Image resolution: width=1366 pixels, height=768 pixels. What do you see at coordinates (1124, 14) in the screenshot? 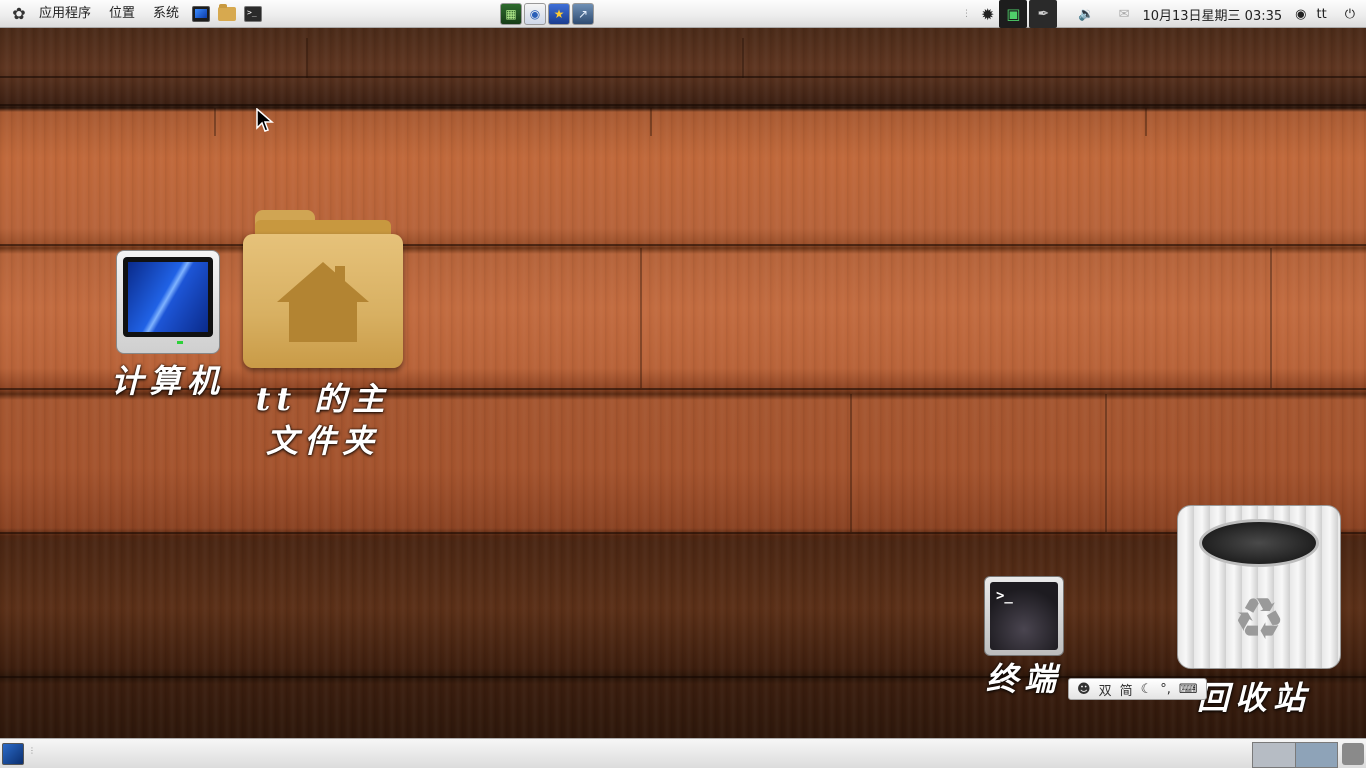
I see `mail-icon: ✉` at bounding box center [1124, 14].